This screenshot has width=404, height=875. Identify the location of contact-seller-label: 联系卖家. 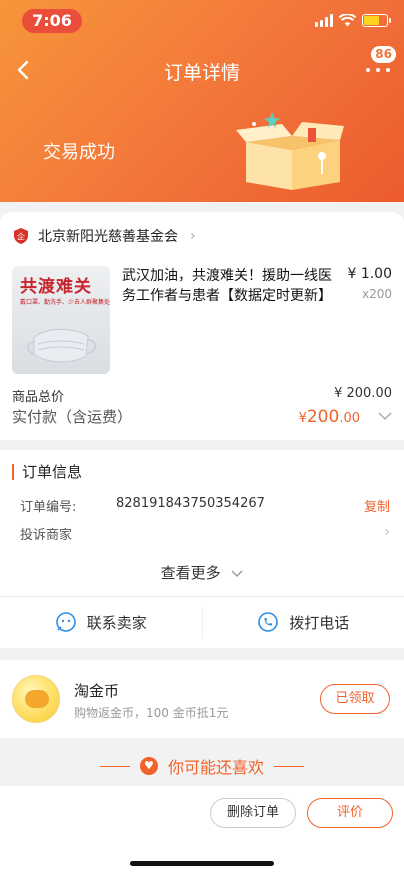
(116, 622).